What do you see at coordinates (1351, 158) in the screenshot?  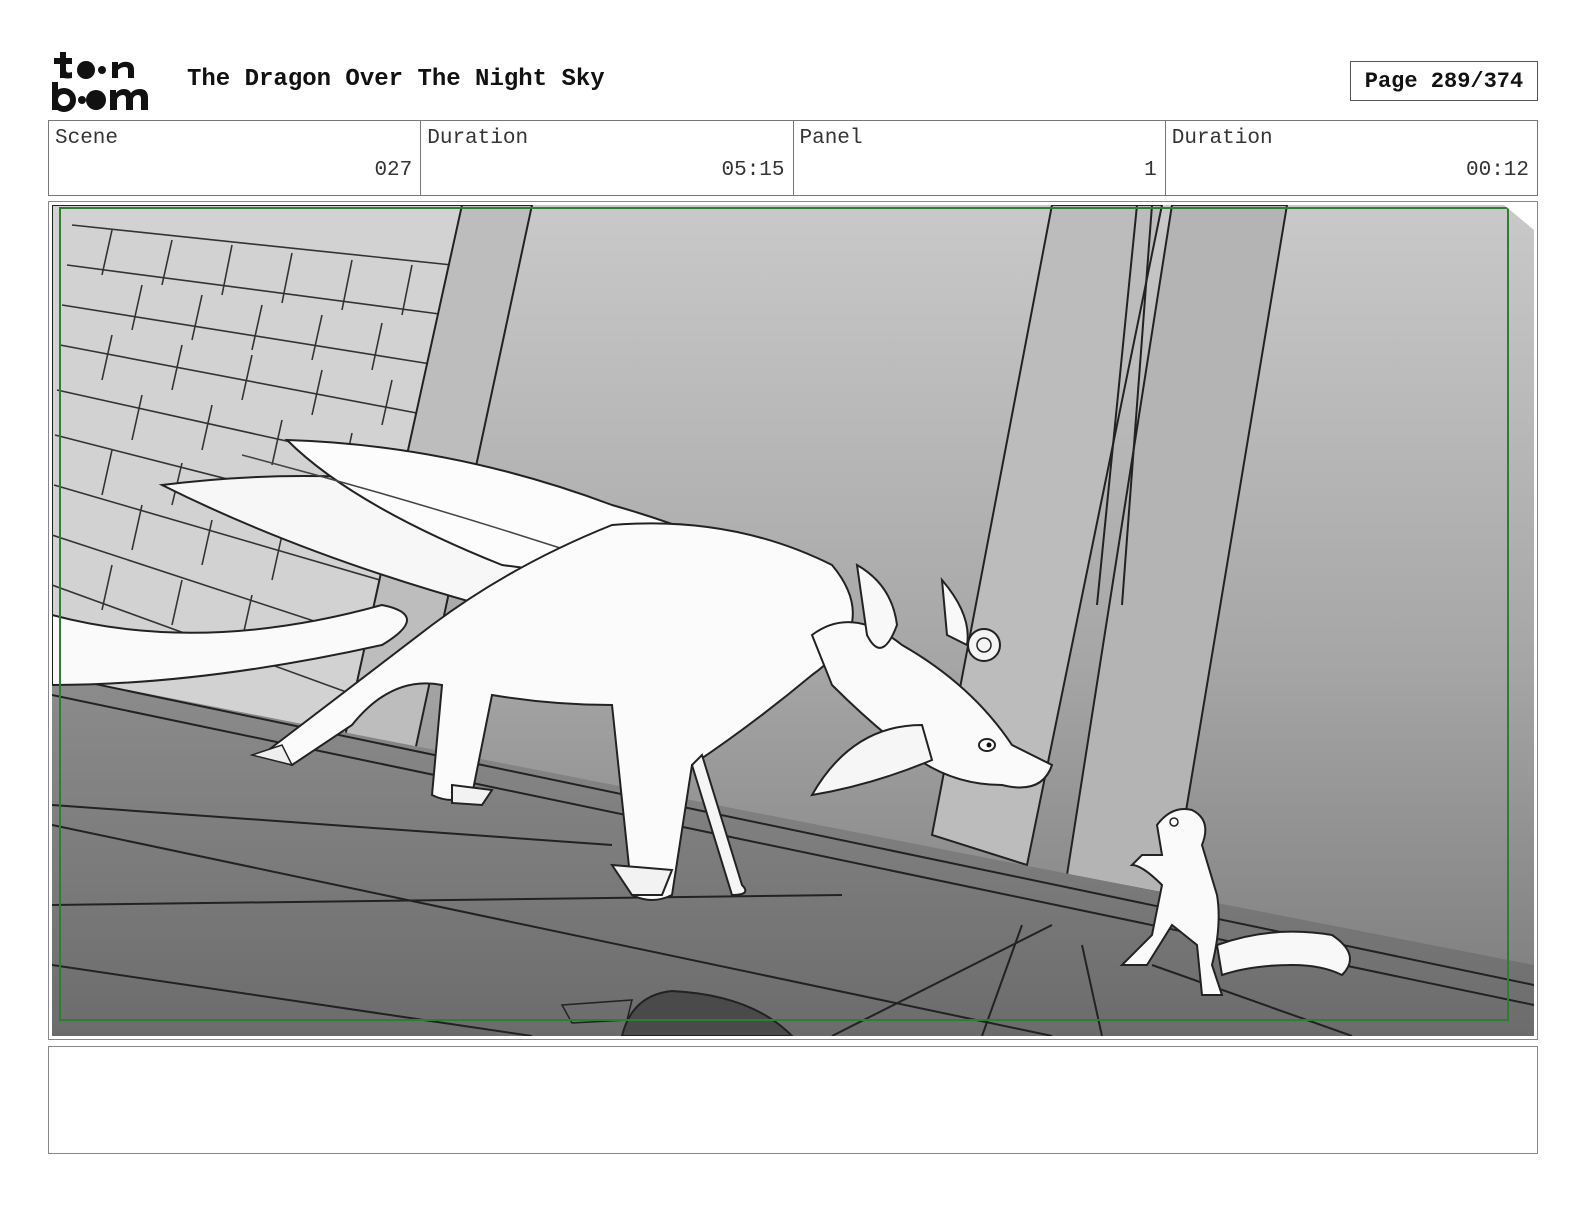 I see `panel-duration-cell: Duration 00:12` at bounding box center [1351, 158].